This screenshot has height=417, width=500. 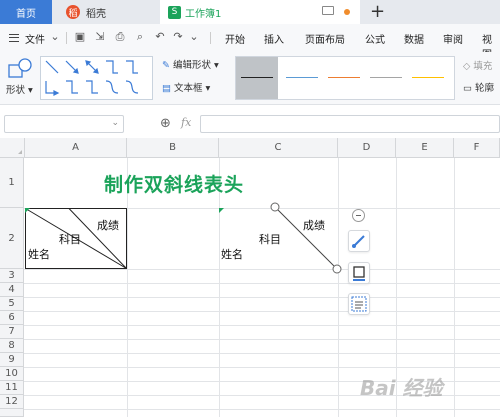 I want to click on redo-icon: ↷, so click(x=178, y=37).